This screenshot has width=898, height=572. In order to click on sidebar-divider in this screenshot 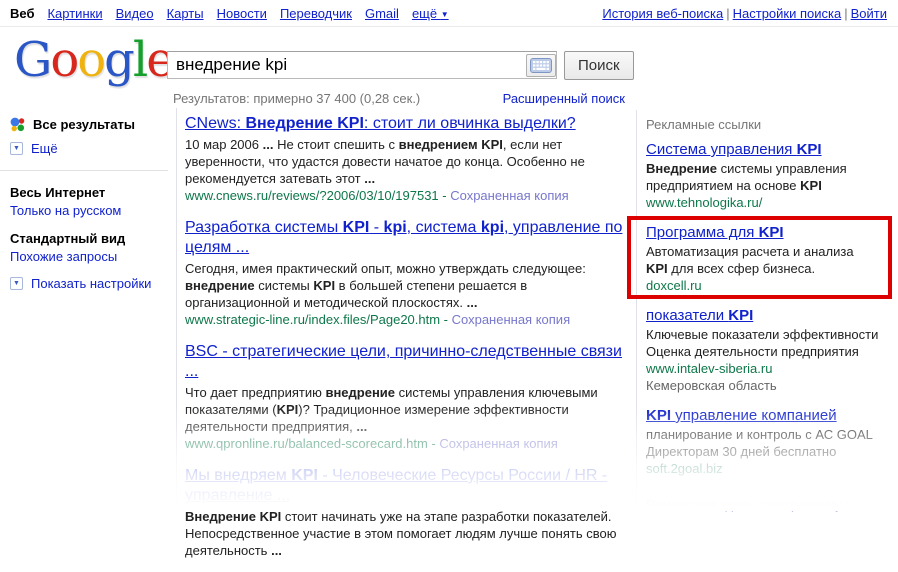, I will do `click(84, 170)`.